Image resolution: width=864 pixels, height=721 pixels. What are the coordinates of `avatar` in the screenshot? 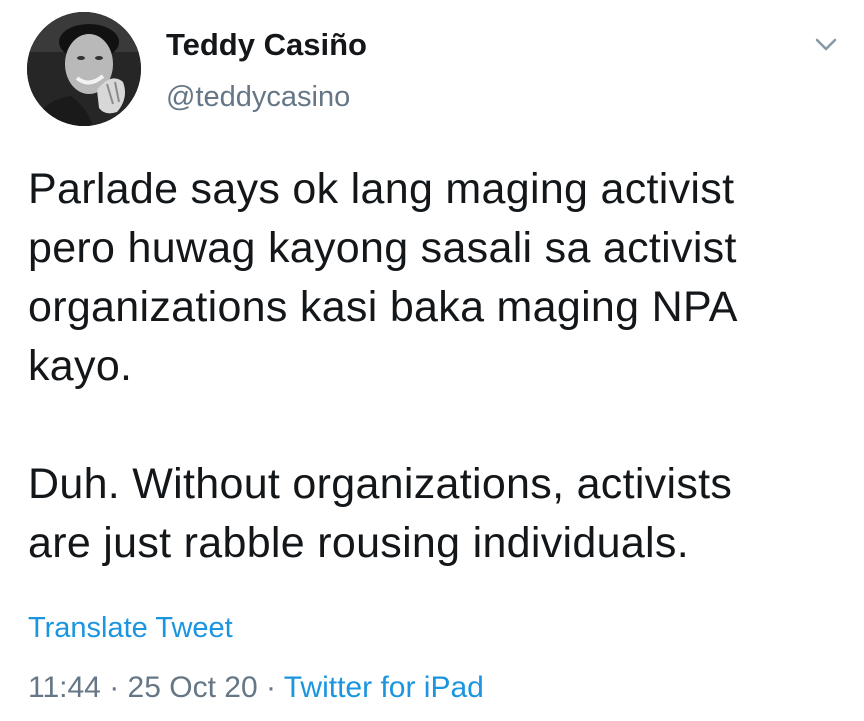 It's located at (84, 69).